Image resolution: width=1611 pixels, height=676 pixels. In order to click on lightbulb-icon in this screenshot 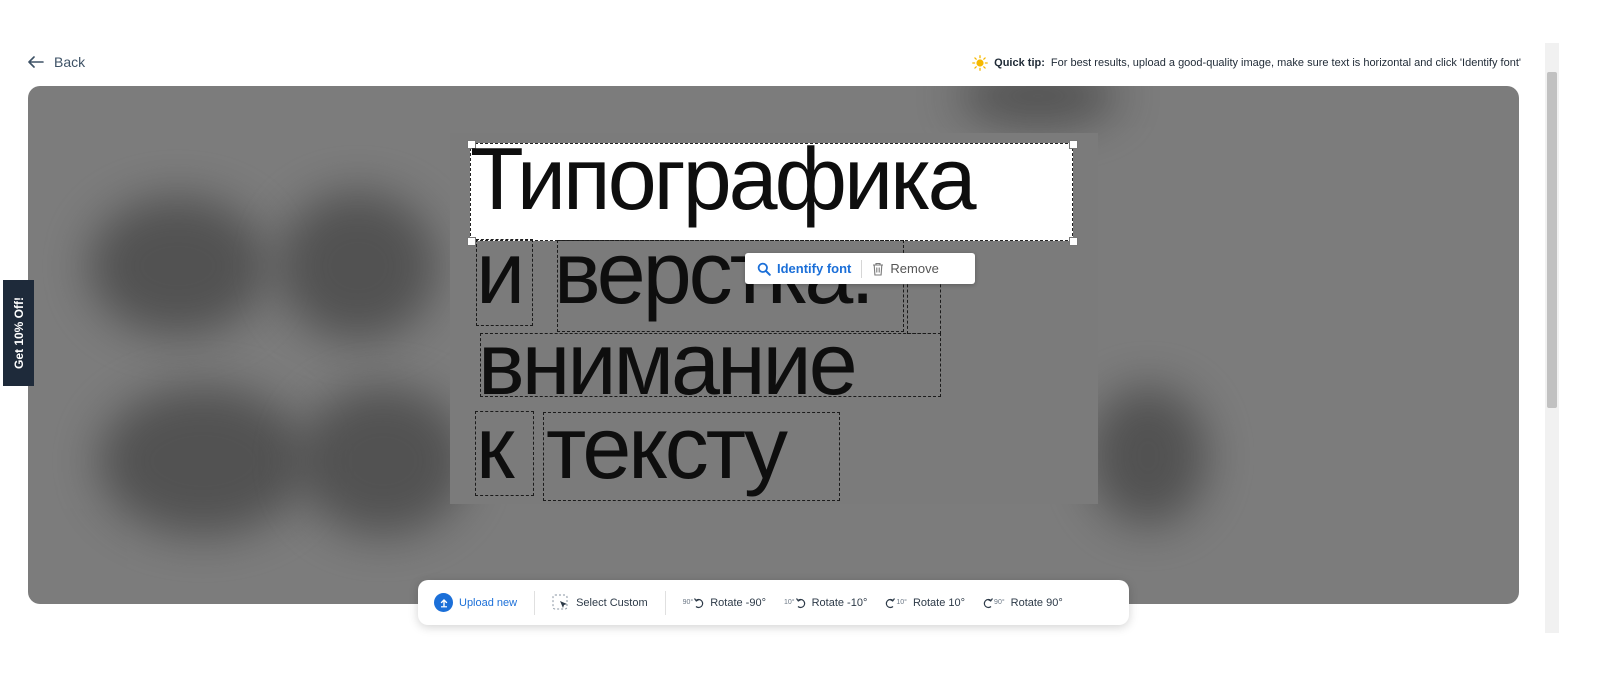, I will do `click(980, 63)`.